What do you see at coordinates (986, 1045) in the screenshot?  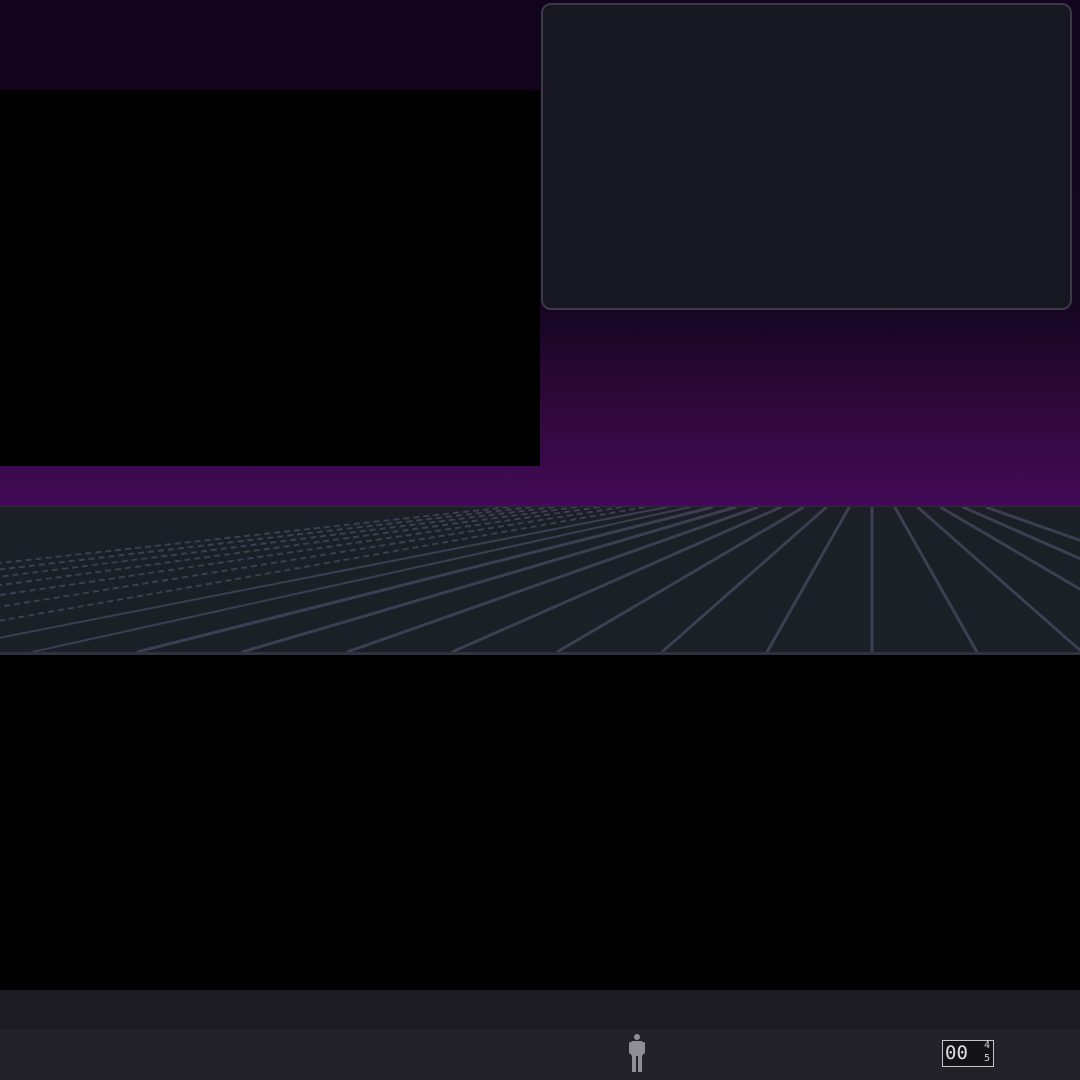 I see `counter-superscript: 4` at bounding box center [986, 1045].